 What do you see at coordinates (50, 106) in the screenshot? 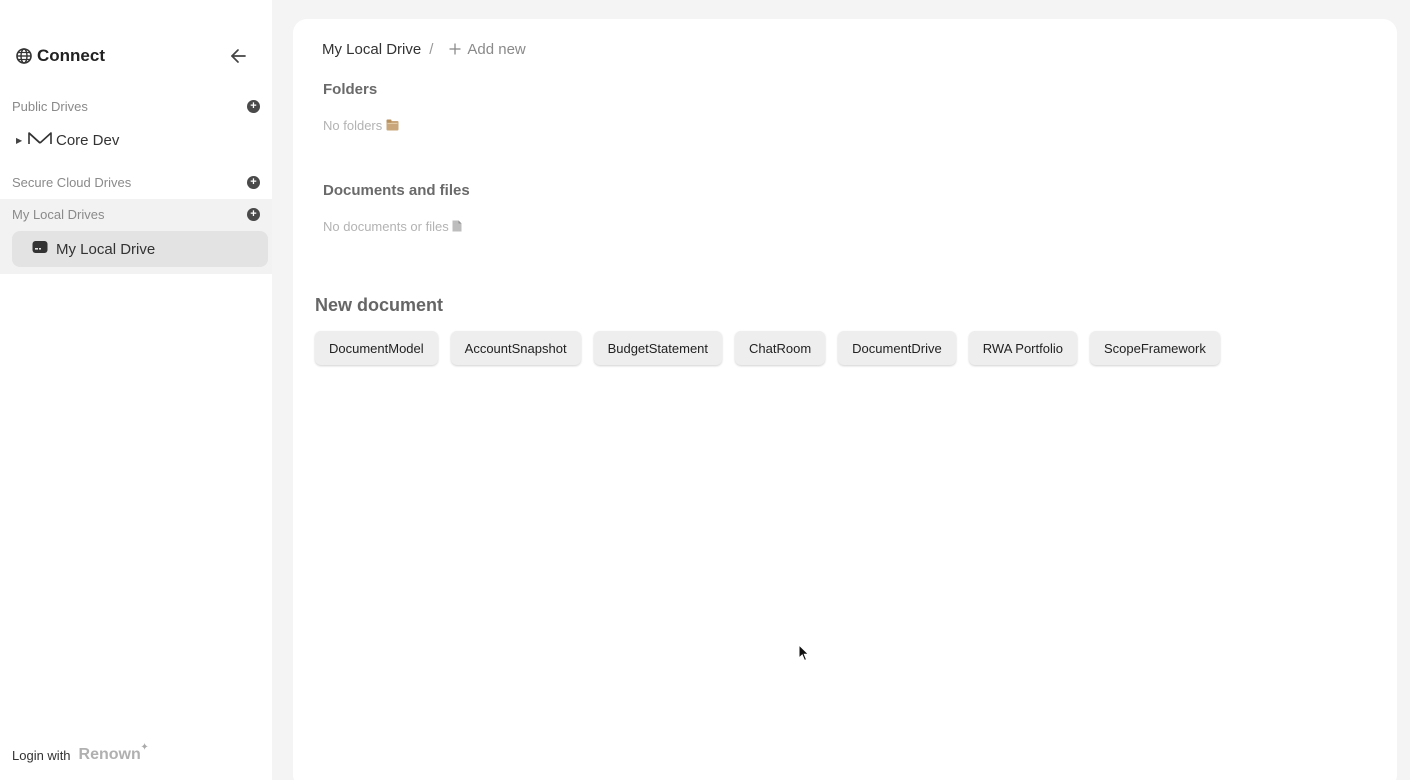
I see `public-drives-label: Public Drives` at bounding box center [50, 106].